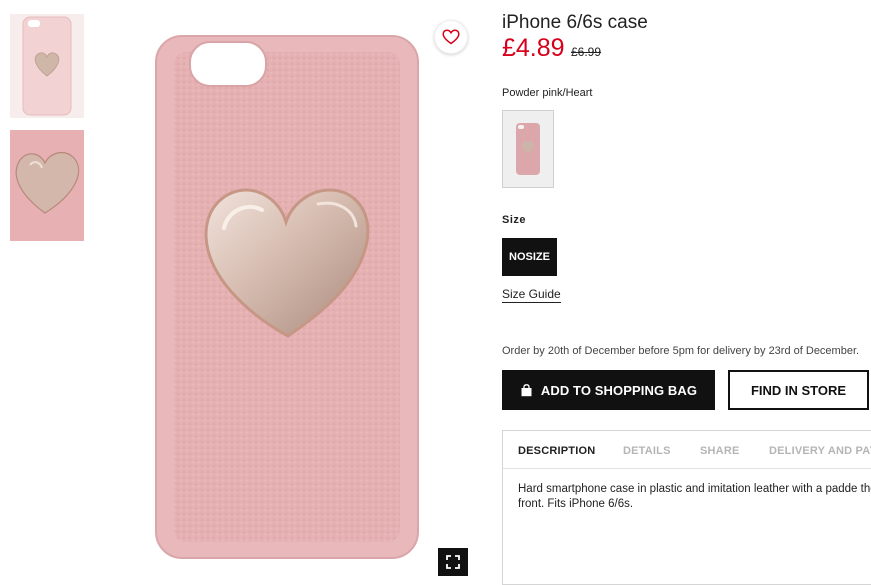  I want to click on heart-outline-icon, so click(451, 37).